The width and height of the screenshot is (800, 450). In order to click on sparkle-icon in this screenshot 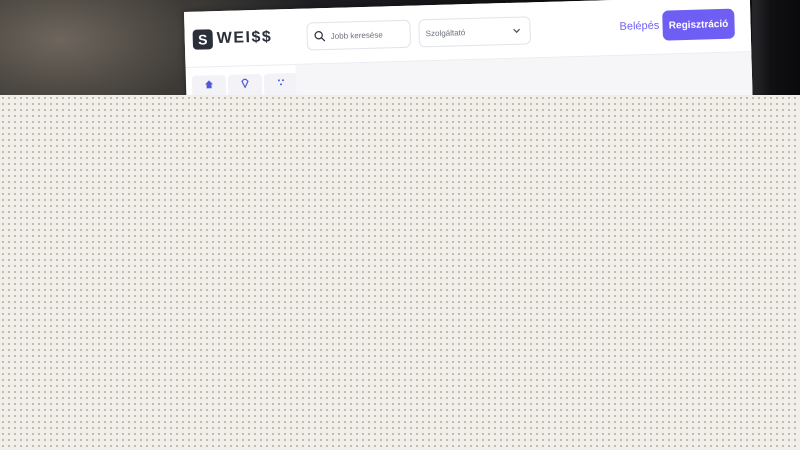, I will do `click(280, 82)`.